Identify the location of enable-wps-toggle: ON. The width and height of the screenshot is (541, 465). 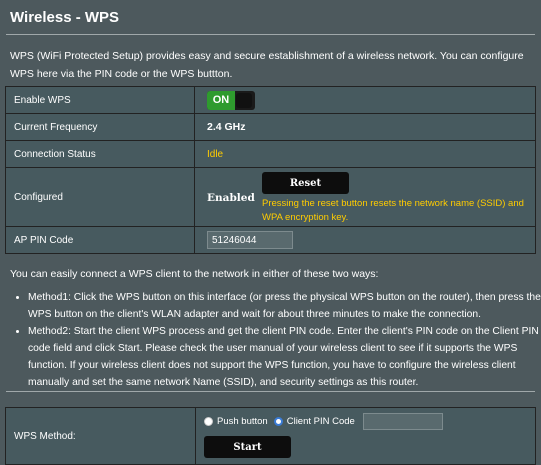
(231, 100).